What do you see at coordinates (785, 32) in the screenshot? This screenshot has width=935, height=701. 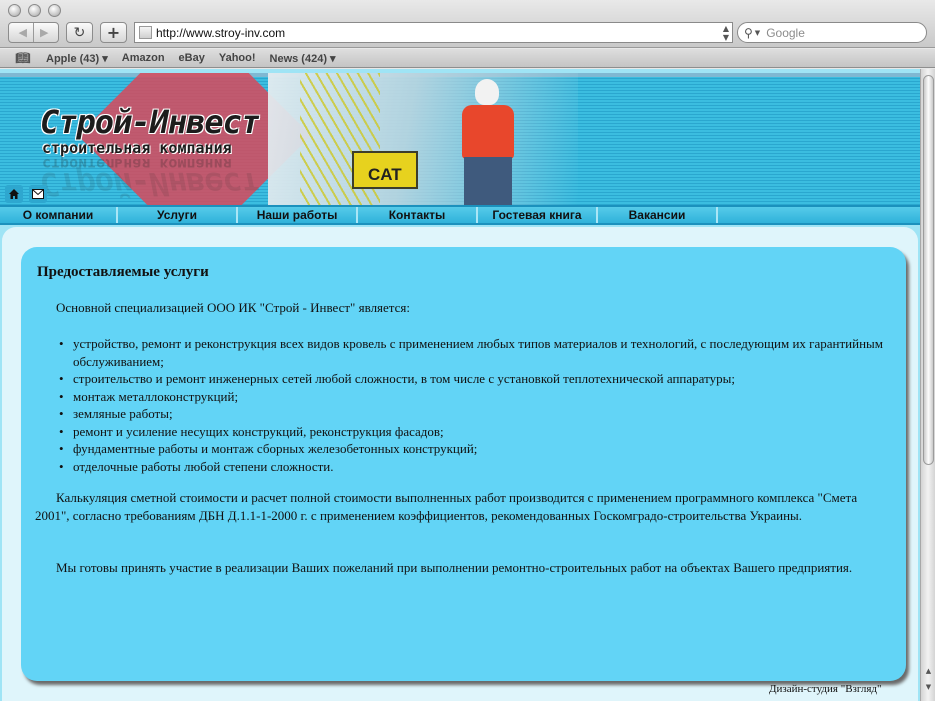 I see `search-placeholder: Google` at bounding box center [785, 32].